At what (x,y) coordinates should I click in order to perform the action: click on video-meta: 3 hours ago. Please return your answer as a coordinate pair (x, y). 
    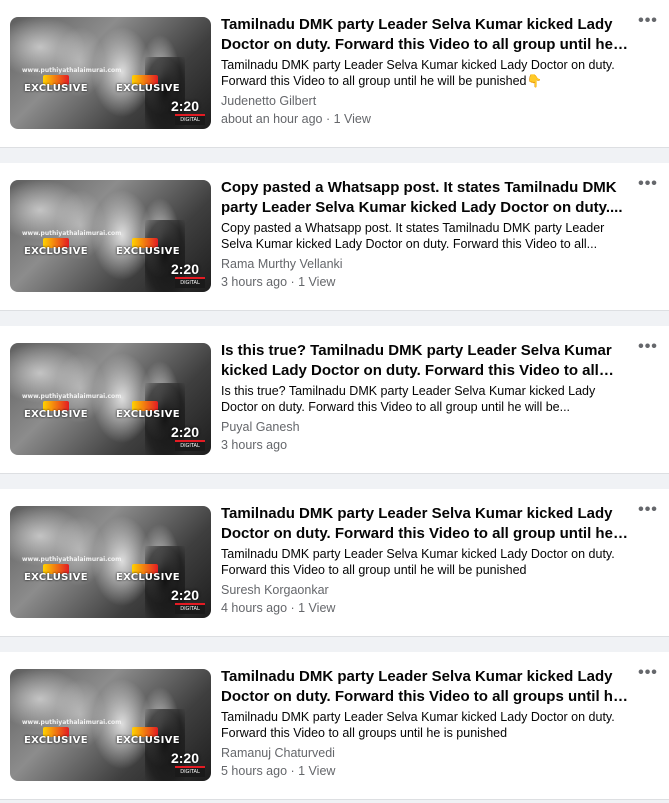
    Looking at the image, I should click on (254, 445).